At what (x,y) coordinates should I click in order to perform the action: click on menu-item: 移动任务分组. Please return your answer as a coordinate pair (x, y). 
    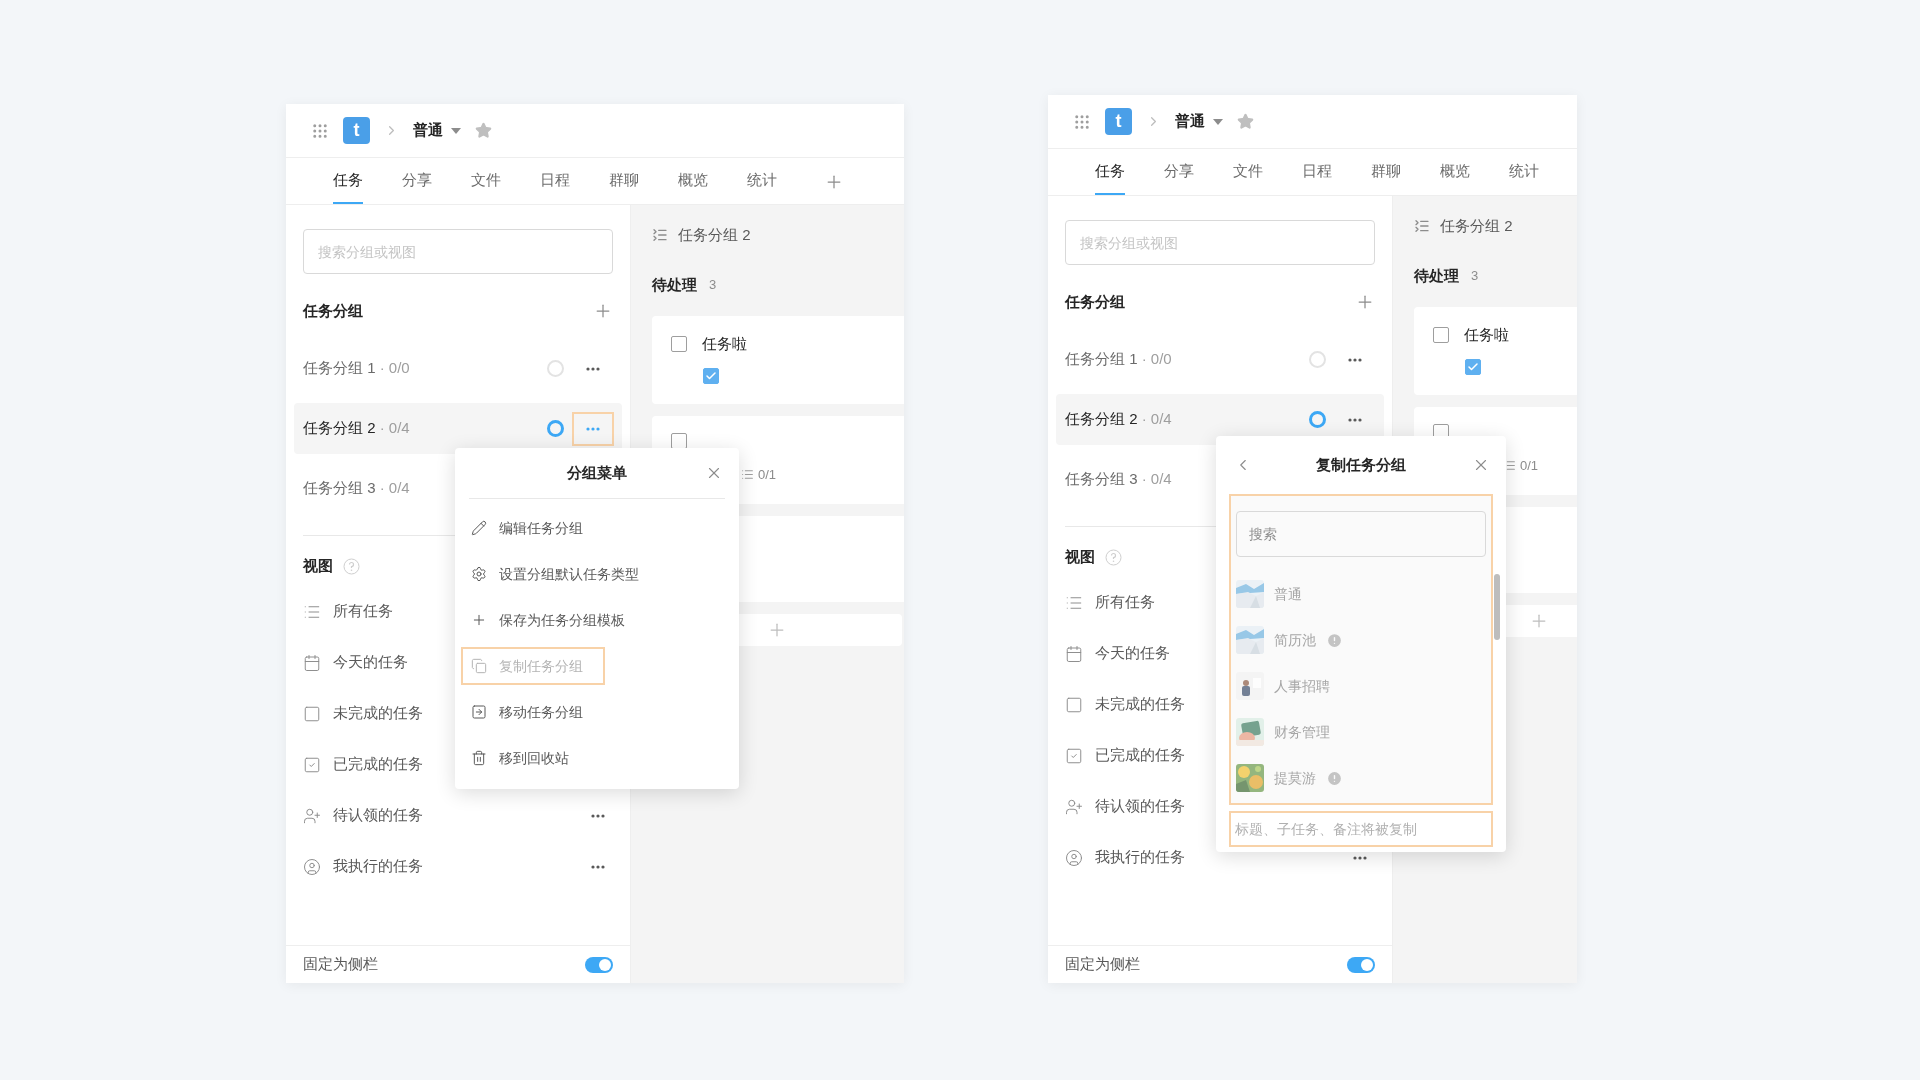
    Looking at the image, I should click on (533, 712).